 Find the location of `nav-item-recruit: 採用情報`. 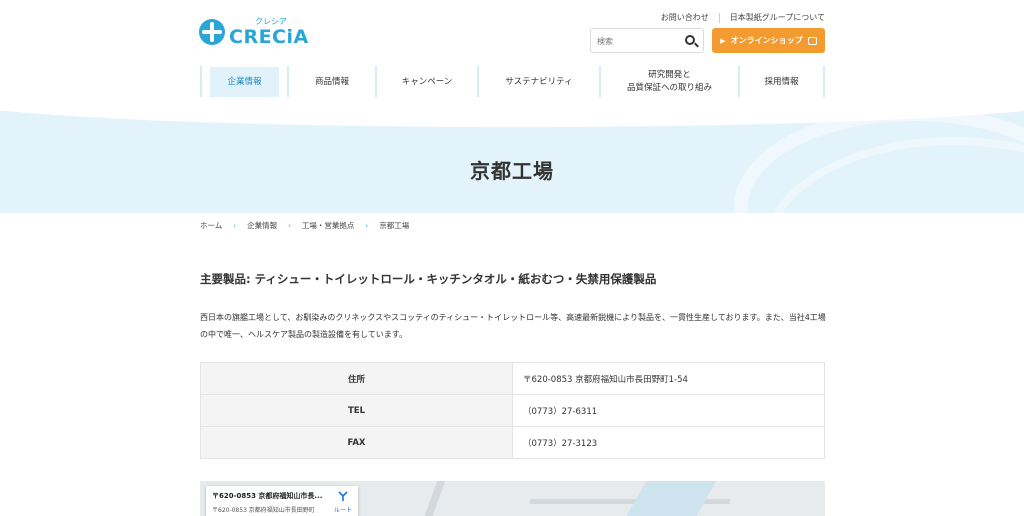

nav-item-recruit: 採用情報 is located at coordinates (781, 82).